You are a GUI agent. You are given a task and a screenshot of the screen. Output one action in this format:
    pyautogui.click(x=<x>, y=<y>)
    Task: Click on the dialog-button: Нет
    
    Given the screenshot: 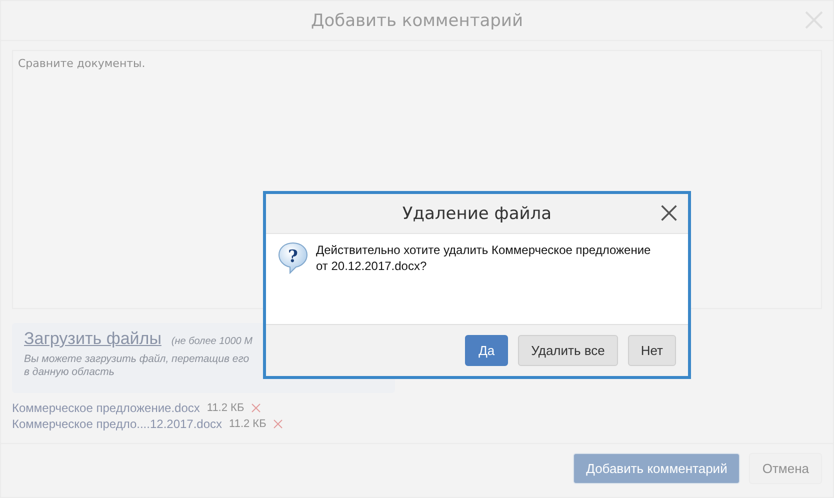 What is the action you would take?
    pyautogui.click(x=652, y=350)
    